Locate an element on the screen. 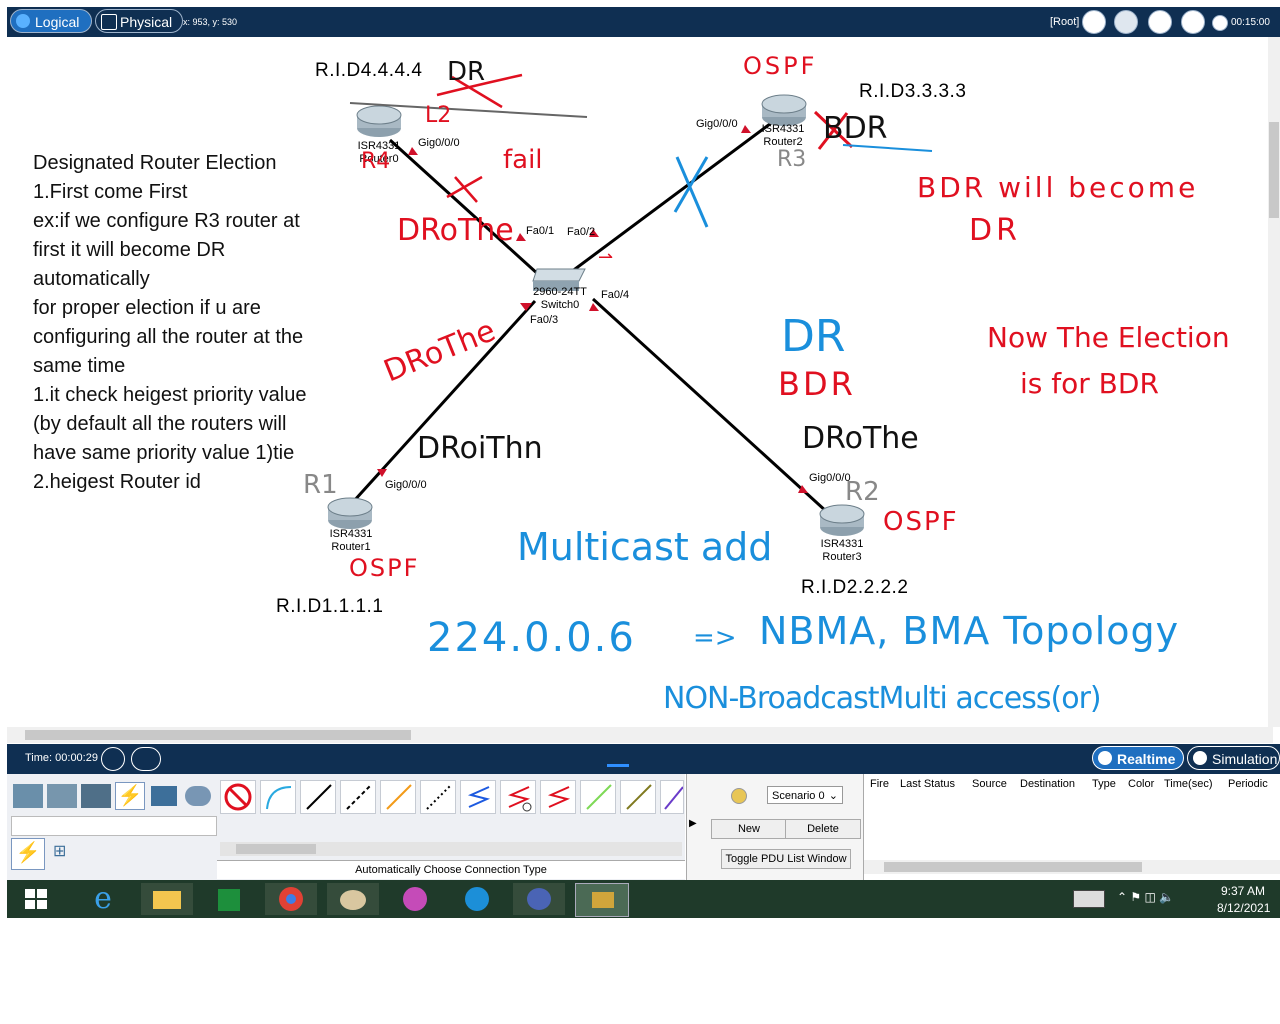  serial-dce-icon is located at coordinates (518, 797).